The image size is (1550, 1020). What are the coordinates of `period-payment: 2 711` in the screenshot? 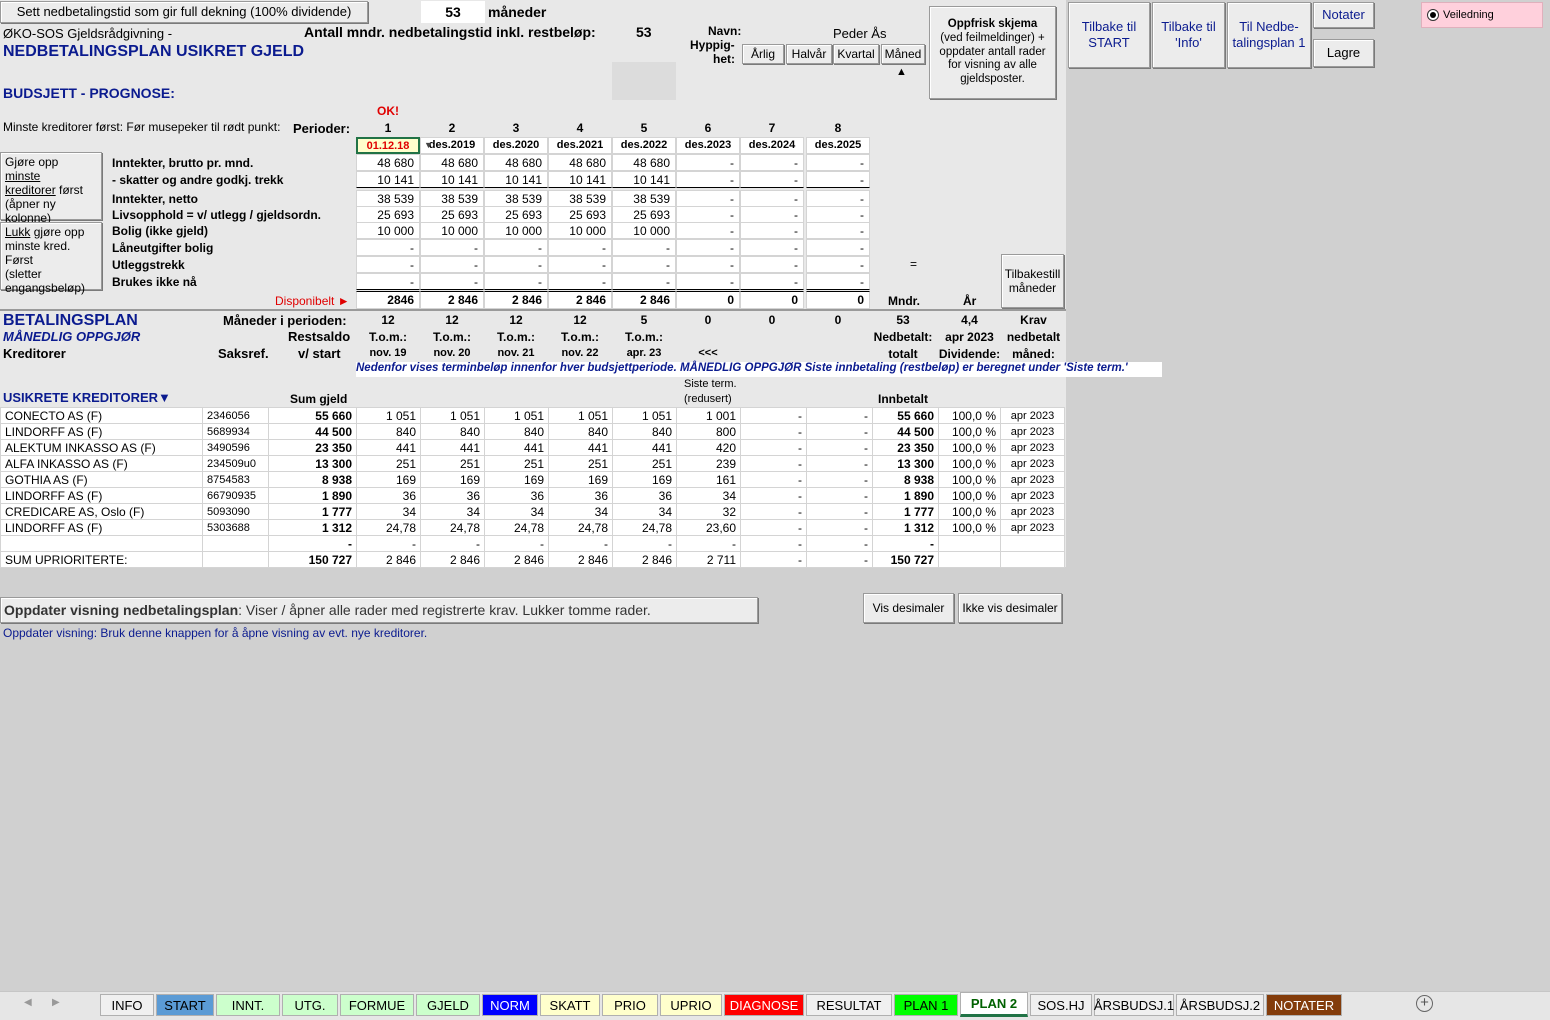 It's located at (708, 559).